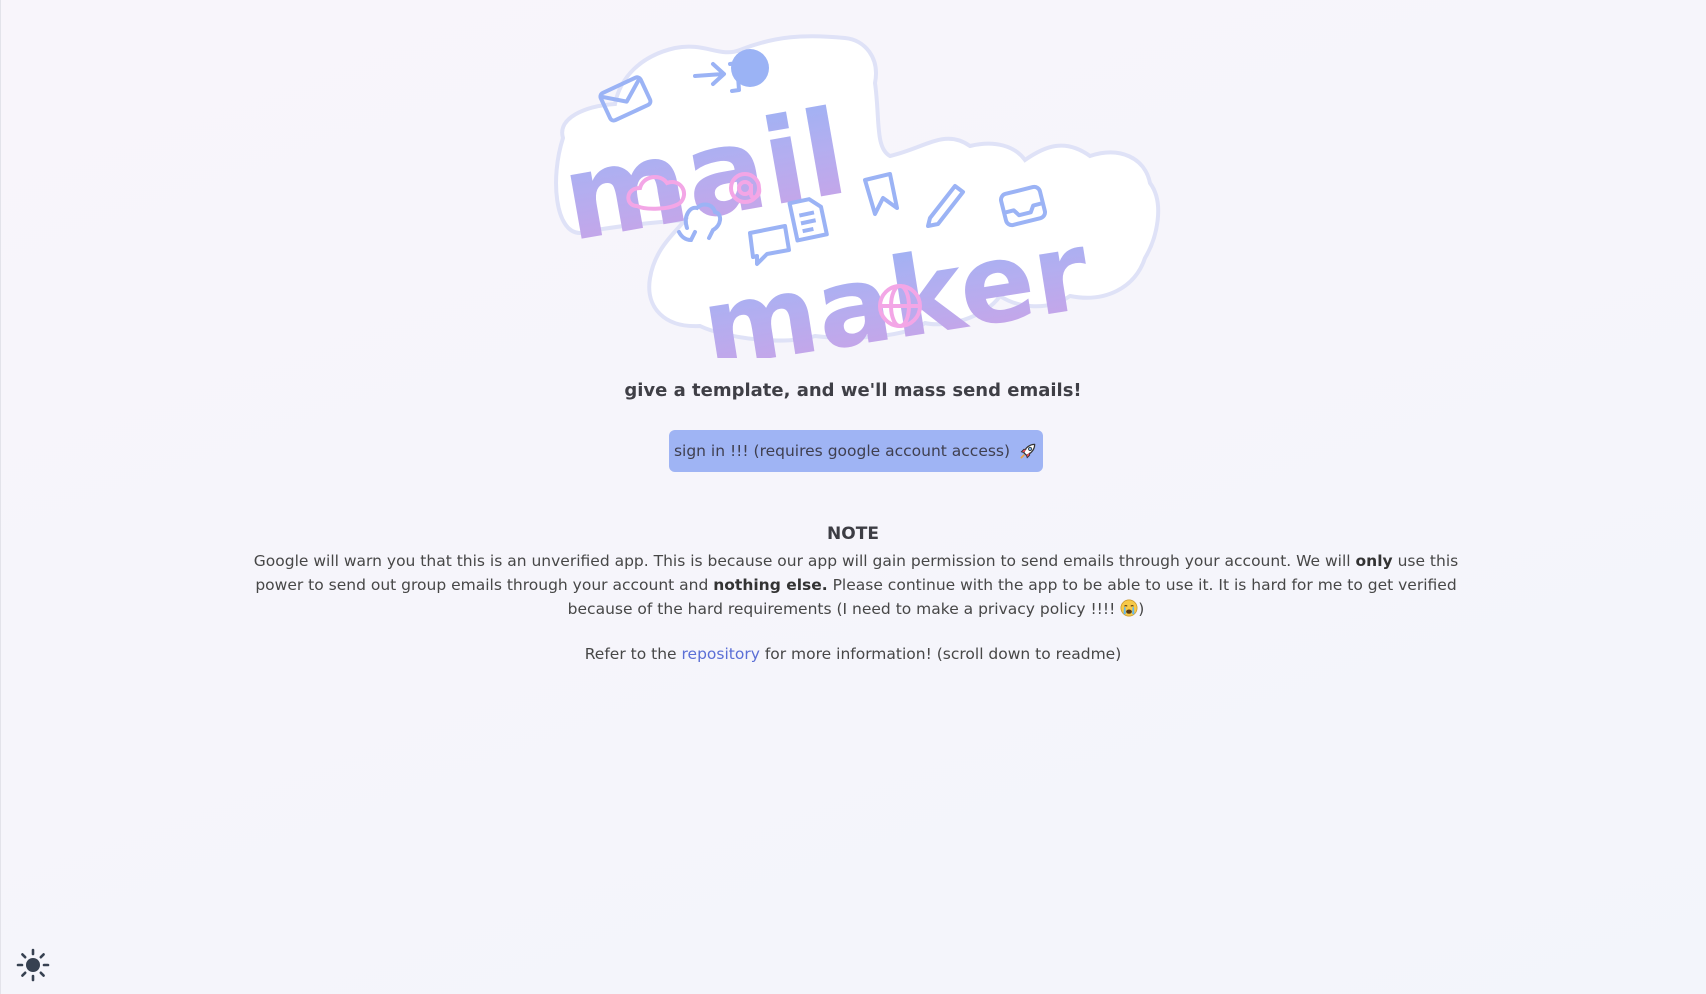 This screenshot has height=994, width=1706. I want to click on note-bold-nothing-else: nothing else., so click(770, 585).